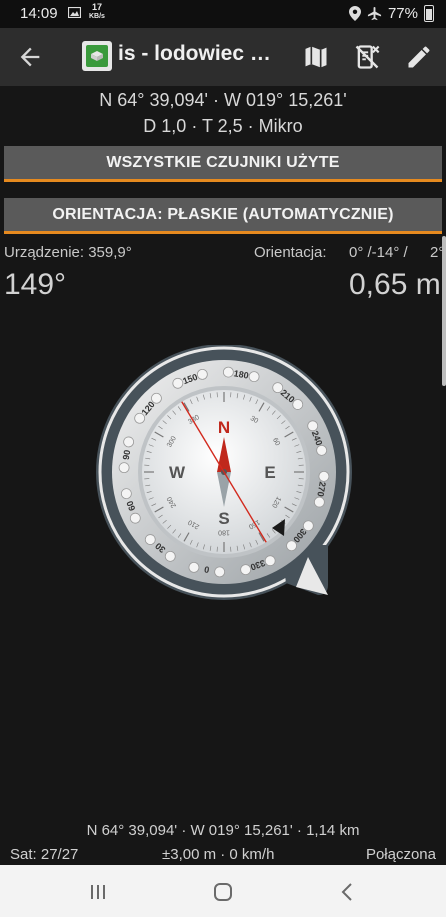 Image resolution: width=446 pixels, height=917 pixels. What do you see at coordinates (223, 126) in the screenshot?
I see `cache-details: D 1,0 · T 2,5 · Mikro` at bounding box center [223, 126].